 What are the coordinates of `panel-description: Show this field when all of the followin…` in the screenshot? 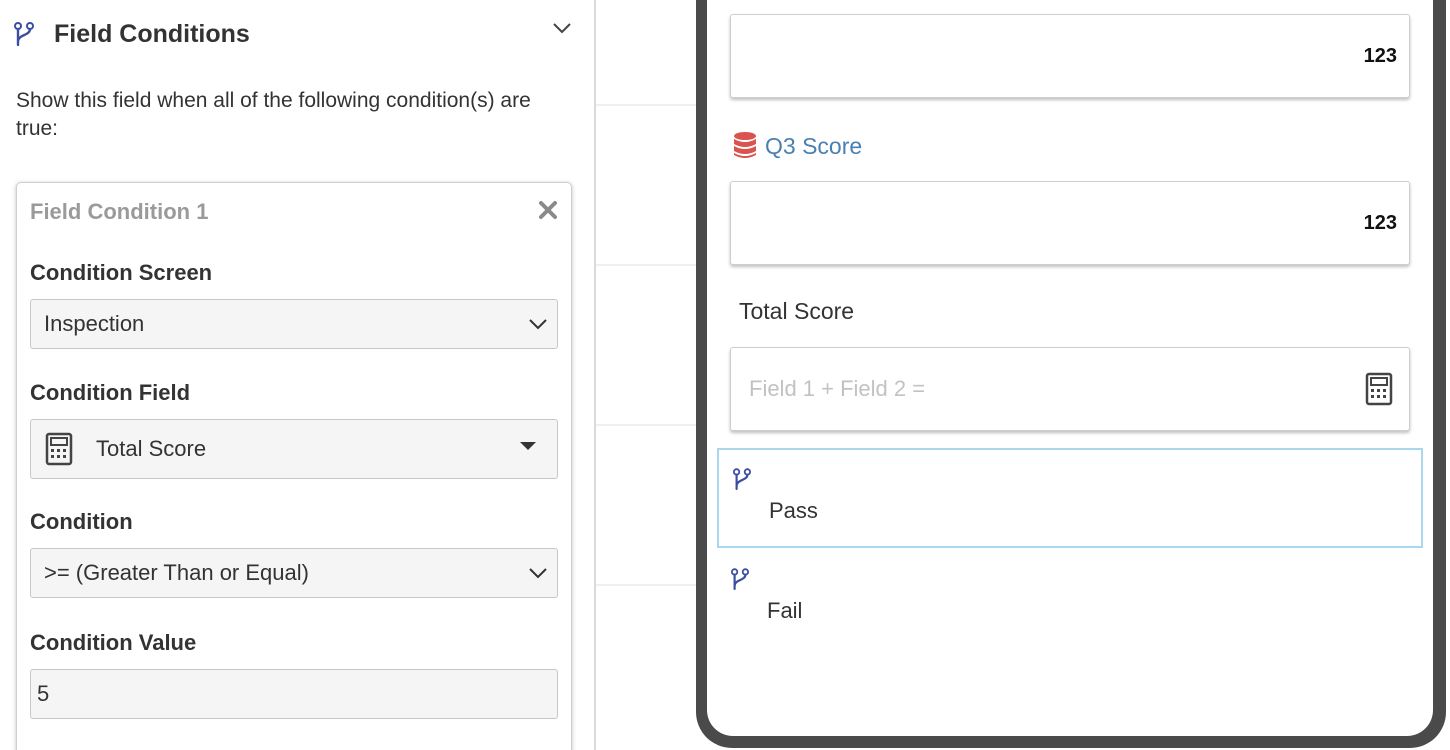 It's located at (273, 114).